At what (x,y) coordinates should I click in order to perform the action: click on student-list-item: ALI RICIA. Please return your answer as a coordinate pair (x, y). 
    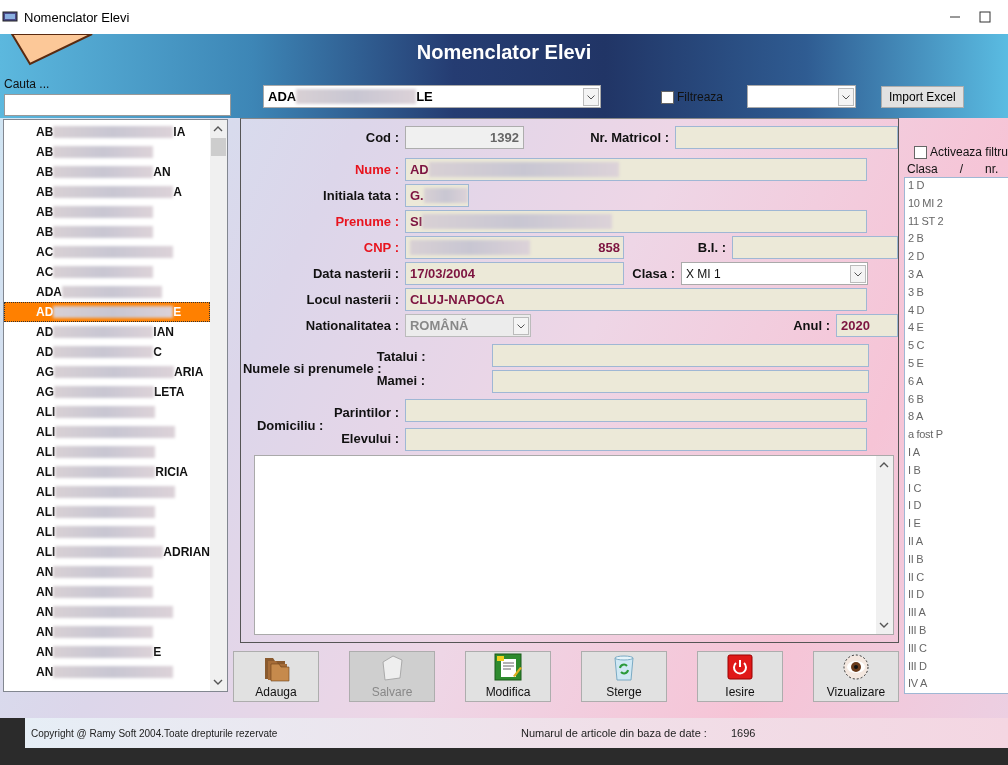
    Looking at the image, I should click on (107, 472).